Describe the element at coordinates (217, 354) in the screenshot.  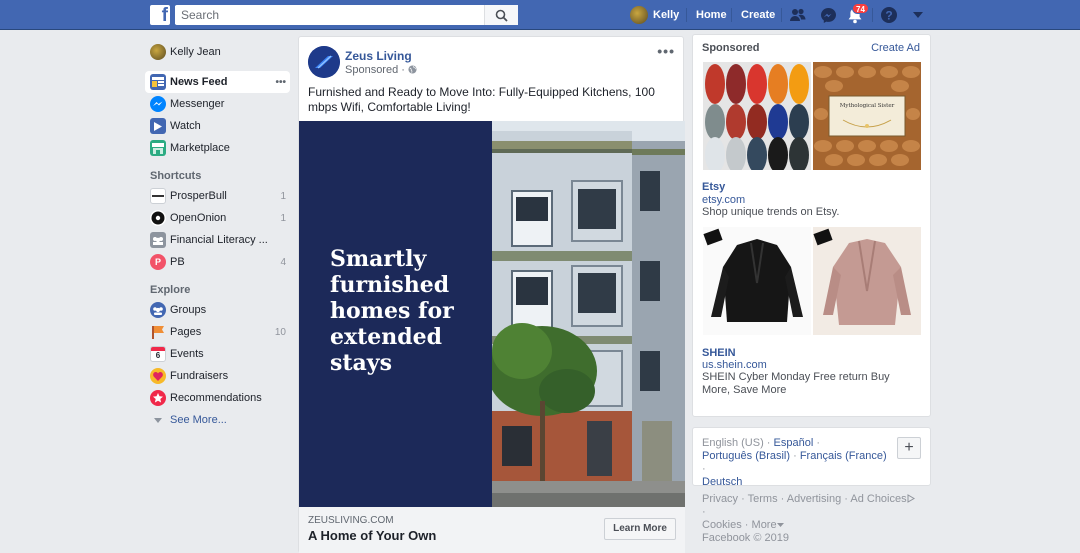
I see `sidebar-item-events: 6 Events` at that location.